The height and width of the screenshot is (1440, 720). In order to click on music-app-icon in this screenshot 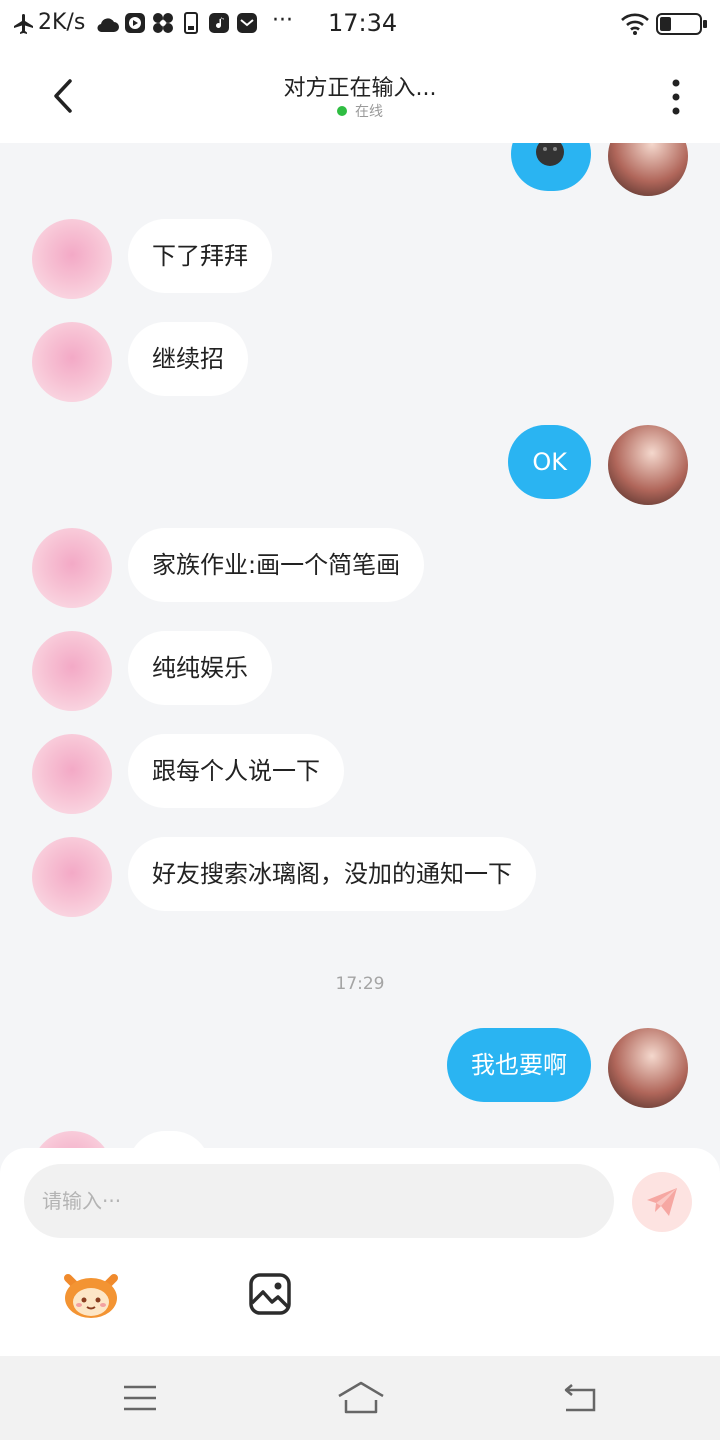, I will do `click(219, 23)`.